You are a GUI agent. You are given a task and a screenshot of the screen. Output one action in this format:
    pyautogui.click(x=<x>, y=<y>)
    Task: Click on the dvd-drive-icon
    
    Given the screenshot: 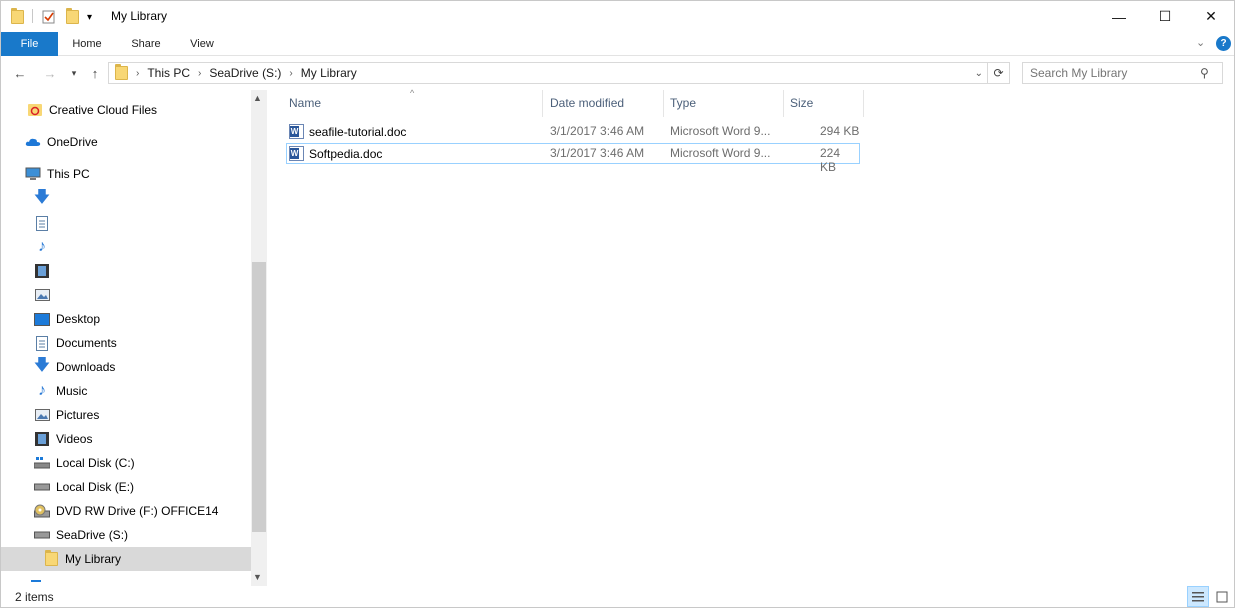 What is the action you would take?
    pyautogui.click(x=42, y=511)
    